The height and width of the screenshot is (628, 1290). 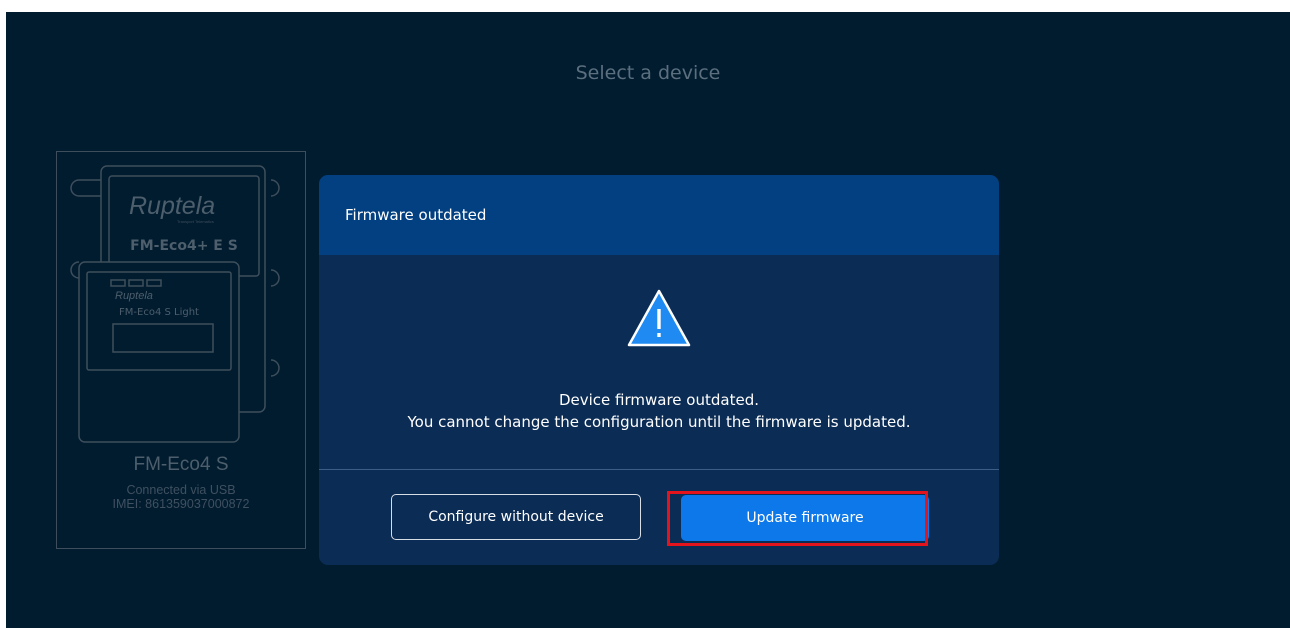 I want to click on front-model-label: FM-Eco4 S Light, so click(x=159, y=312).